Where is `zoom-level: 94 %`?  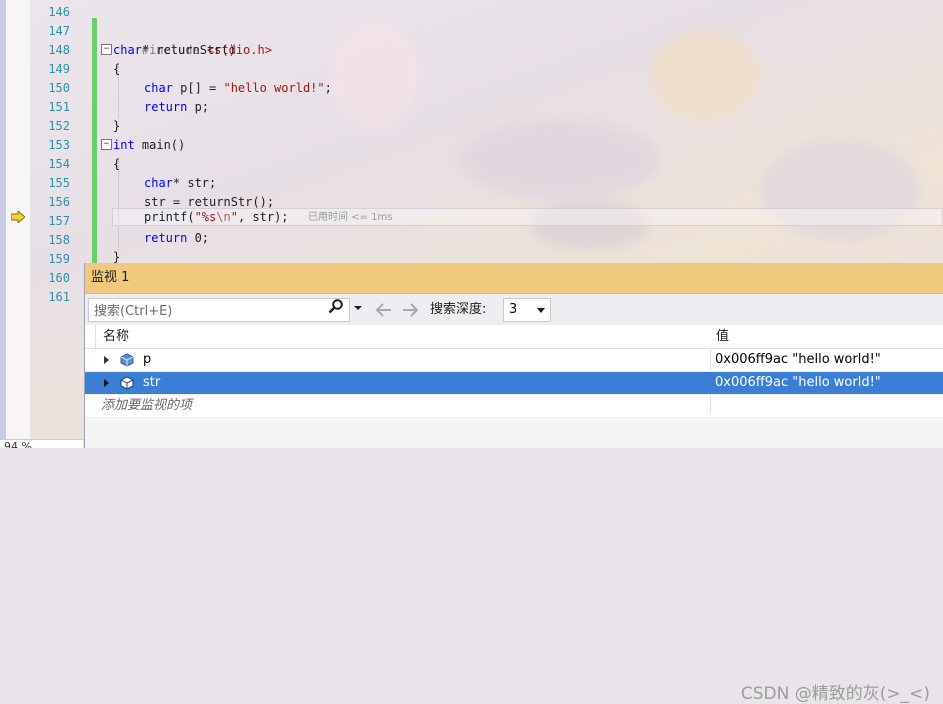
zoom-level: 94 % is located at coordinates (41, 443).